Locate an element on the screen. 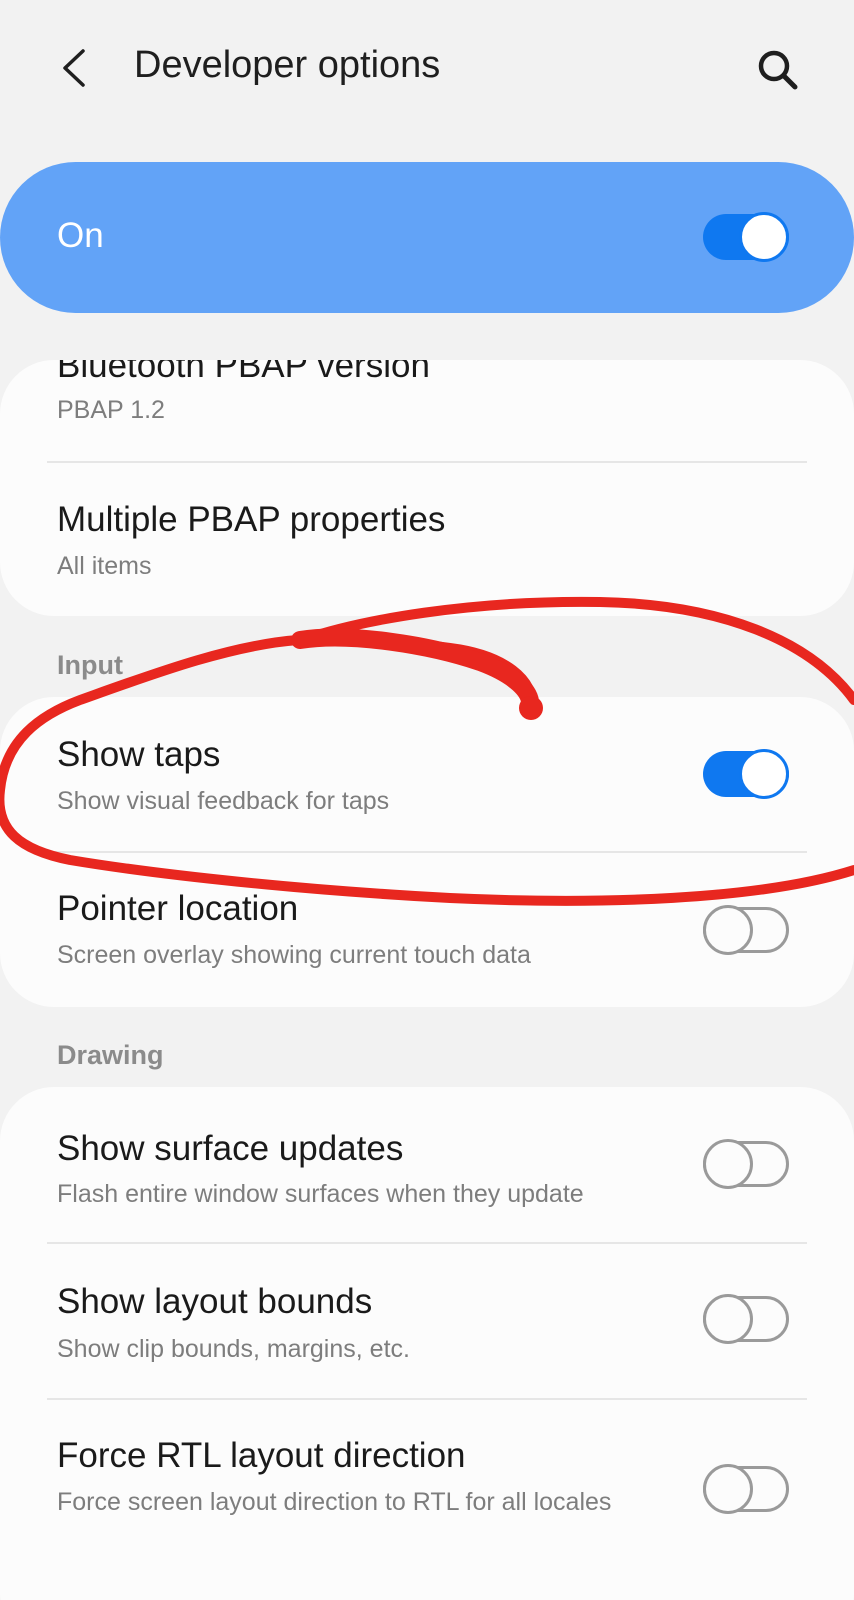  app-bar: Developer options is located at coordinates (427, 70).